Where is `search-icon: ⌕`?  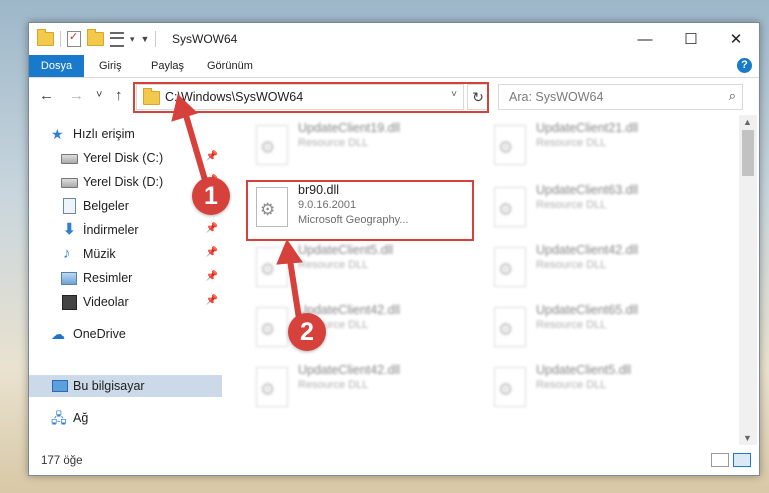 search-icon: ⌕ is located at coordinates (732, 96).